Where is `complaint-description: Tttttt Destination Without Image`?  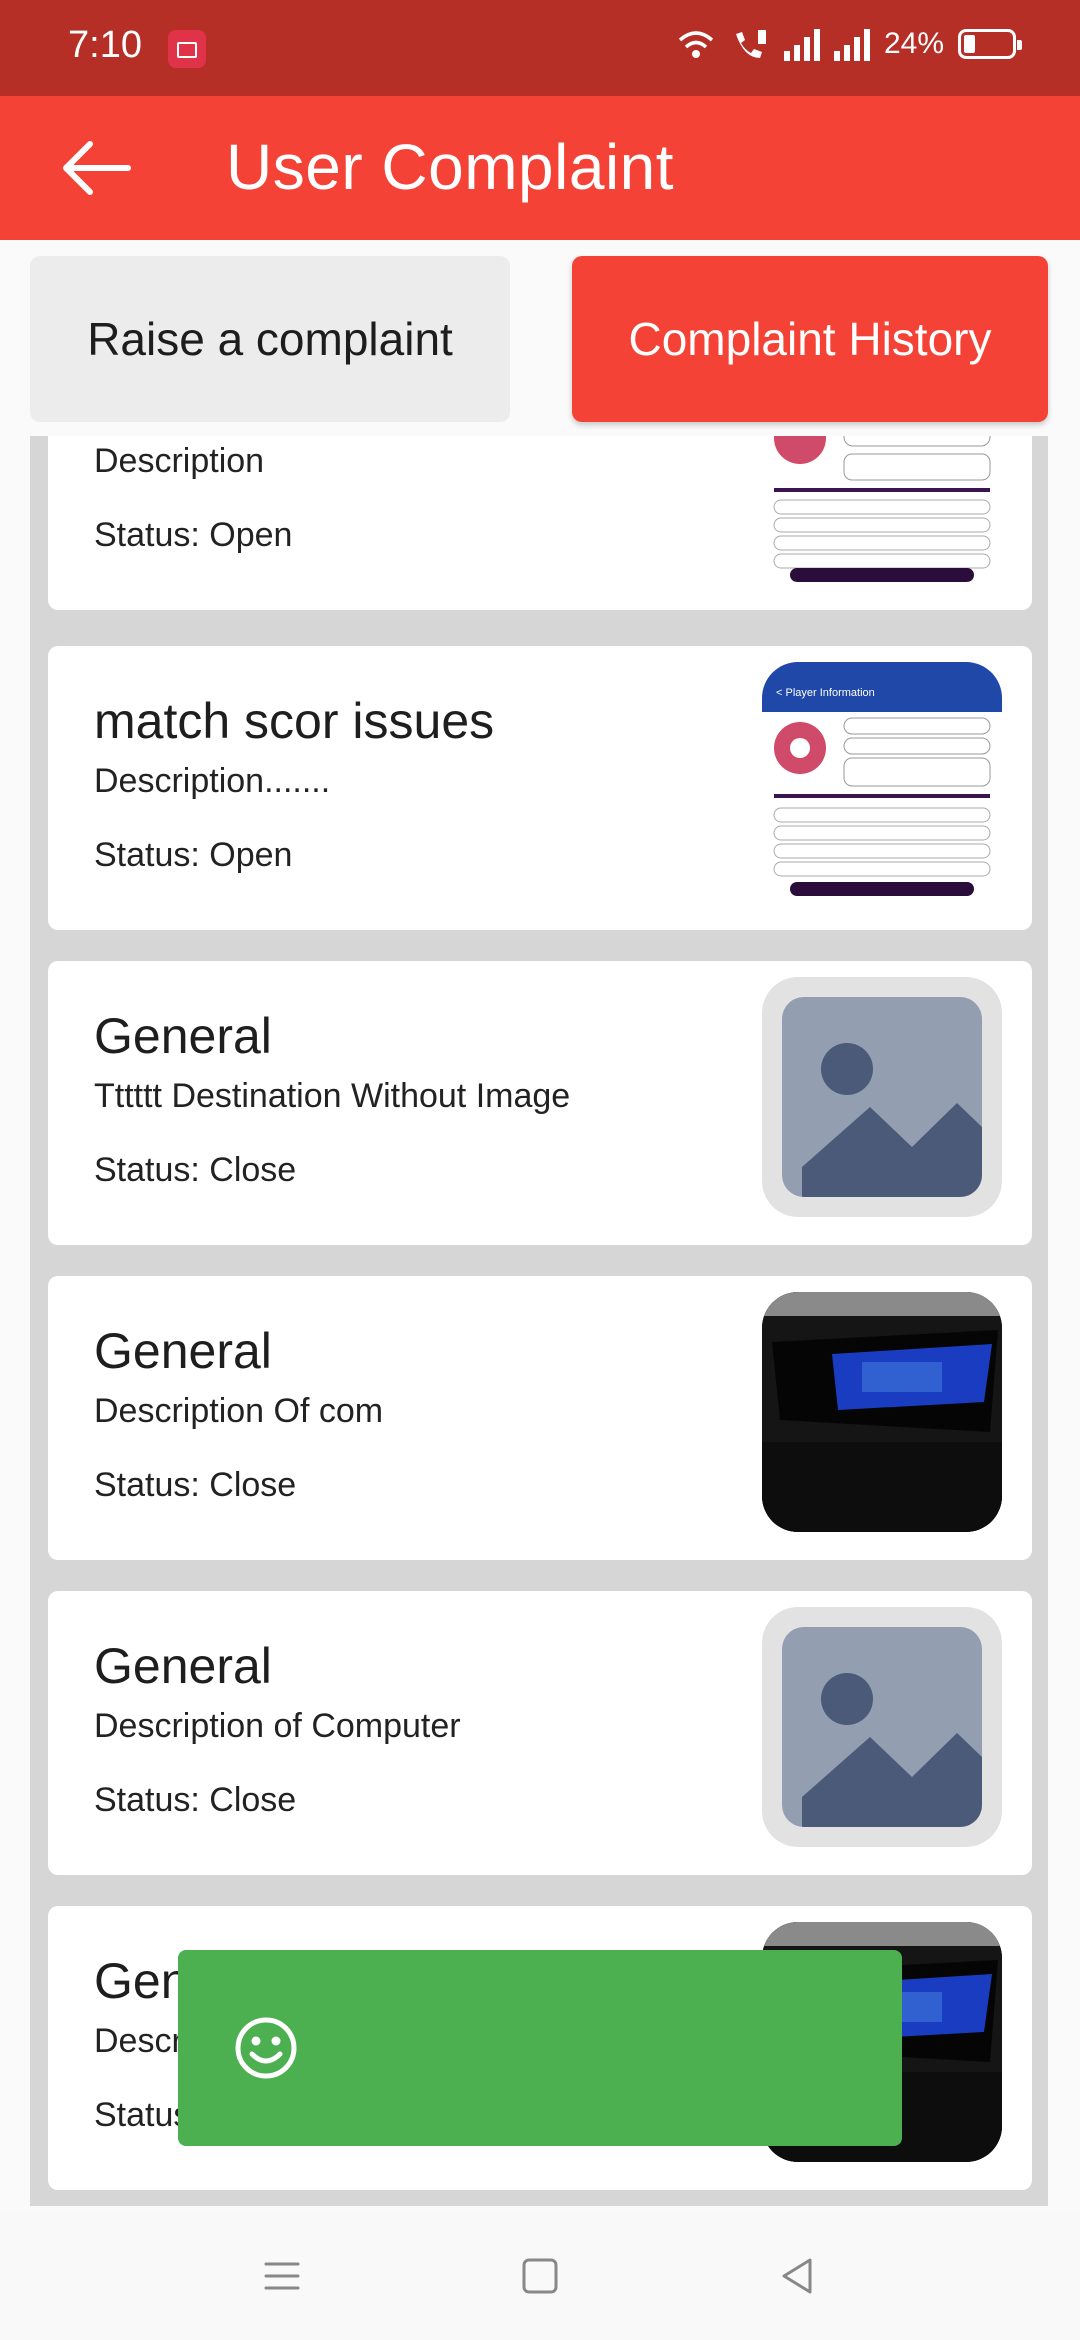
complaint-description: Tttttt Destination Without Image is located at coordinates (332, 1096).